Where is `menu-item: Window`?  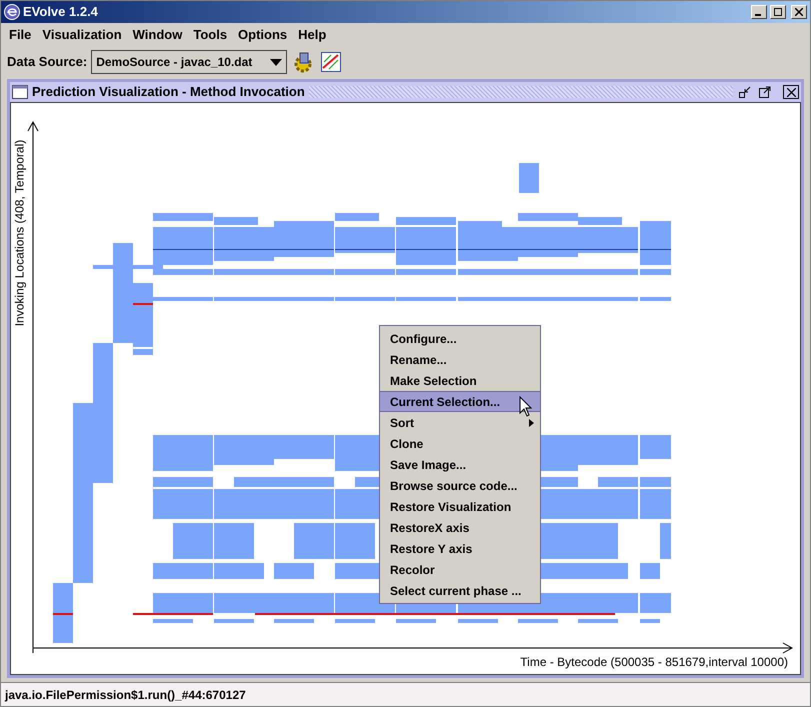 menu-item: Window is located at coordinates (157, 35).